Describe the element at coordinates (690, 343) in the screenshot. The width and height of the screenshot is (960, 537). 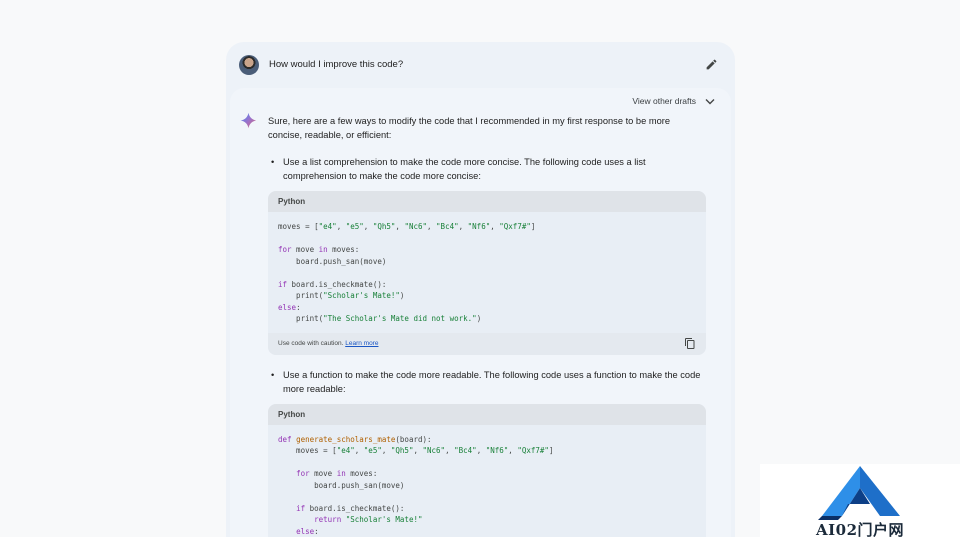
I see `copy-icon` at that location.